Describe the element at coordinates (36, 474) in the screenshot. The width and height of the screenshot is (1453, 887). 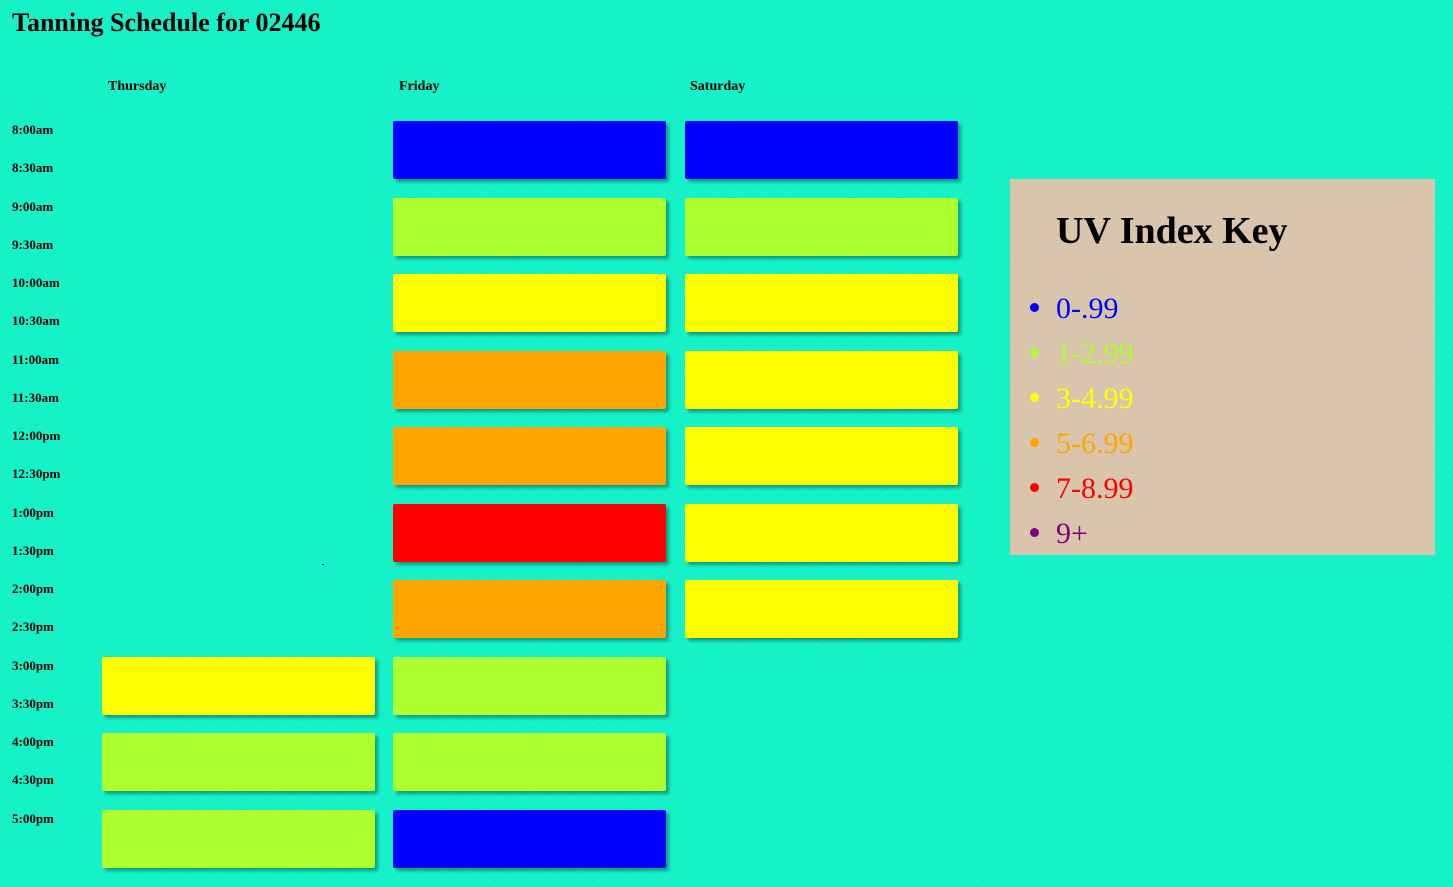
I see `time-label: 12:30pm` at that location.